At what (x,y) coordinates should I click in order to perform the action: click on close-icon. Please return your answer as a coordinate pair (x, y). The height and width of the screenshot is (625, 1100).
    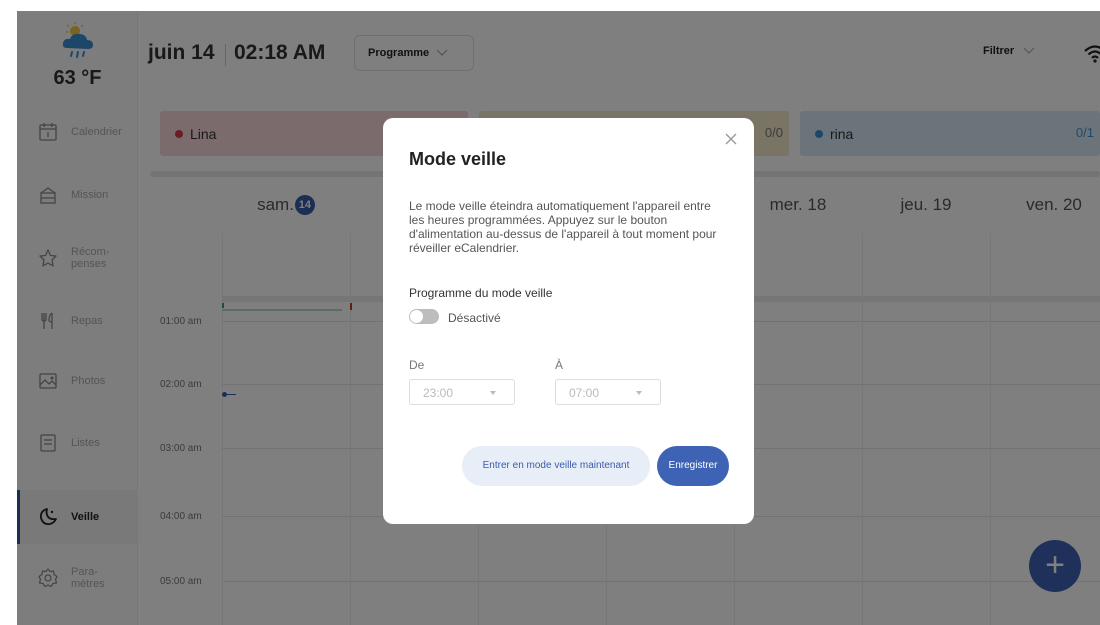
    Looking at the image, I should click on (731, 139).